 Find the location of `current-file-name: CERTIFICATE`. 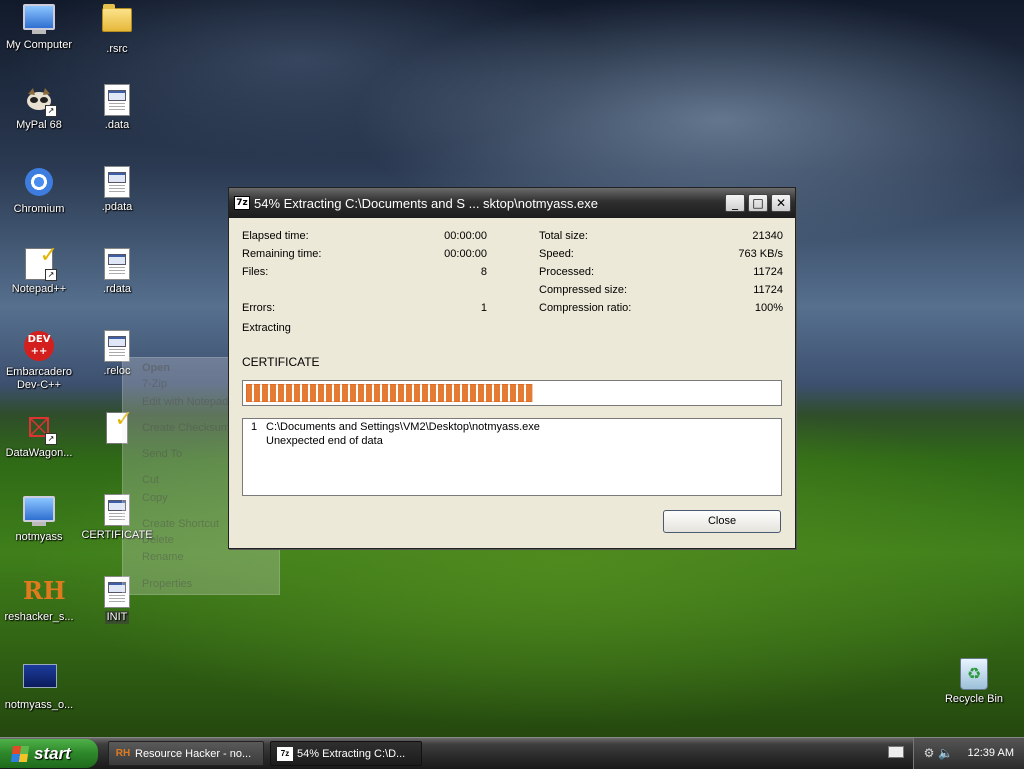

current-file-name: CERTIFICATE is located at coordinates (281, 362).